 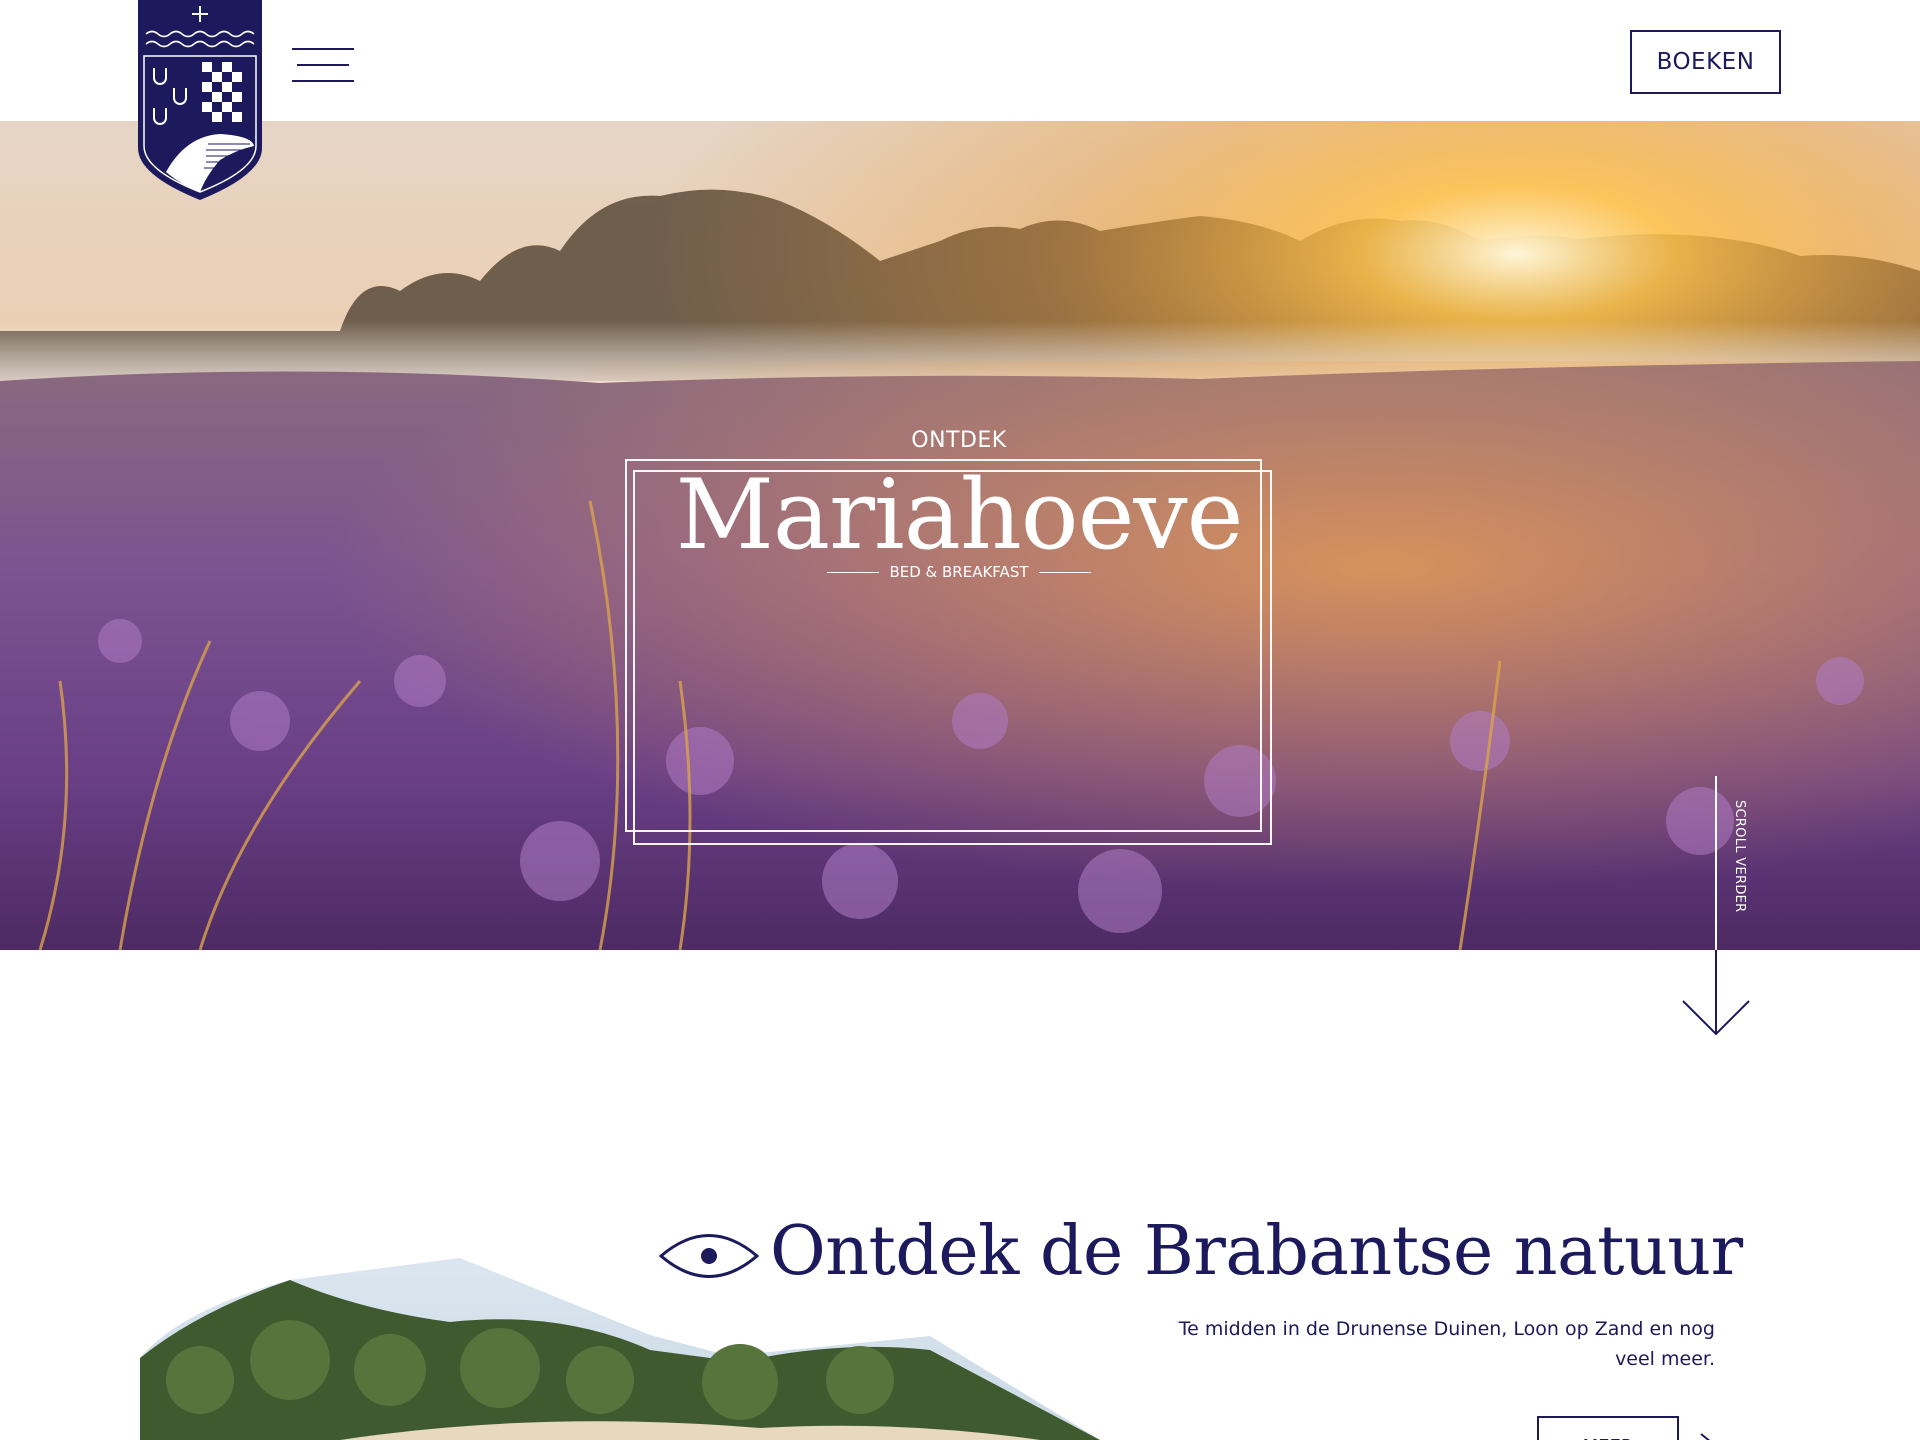 What do you see at coordinates (1716, 907) in the screenshot?
I see `arrow-down-icon` at bounding box center [1716, 907].